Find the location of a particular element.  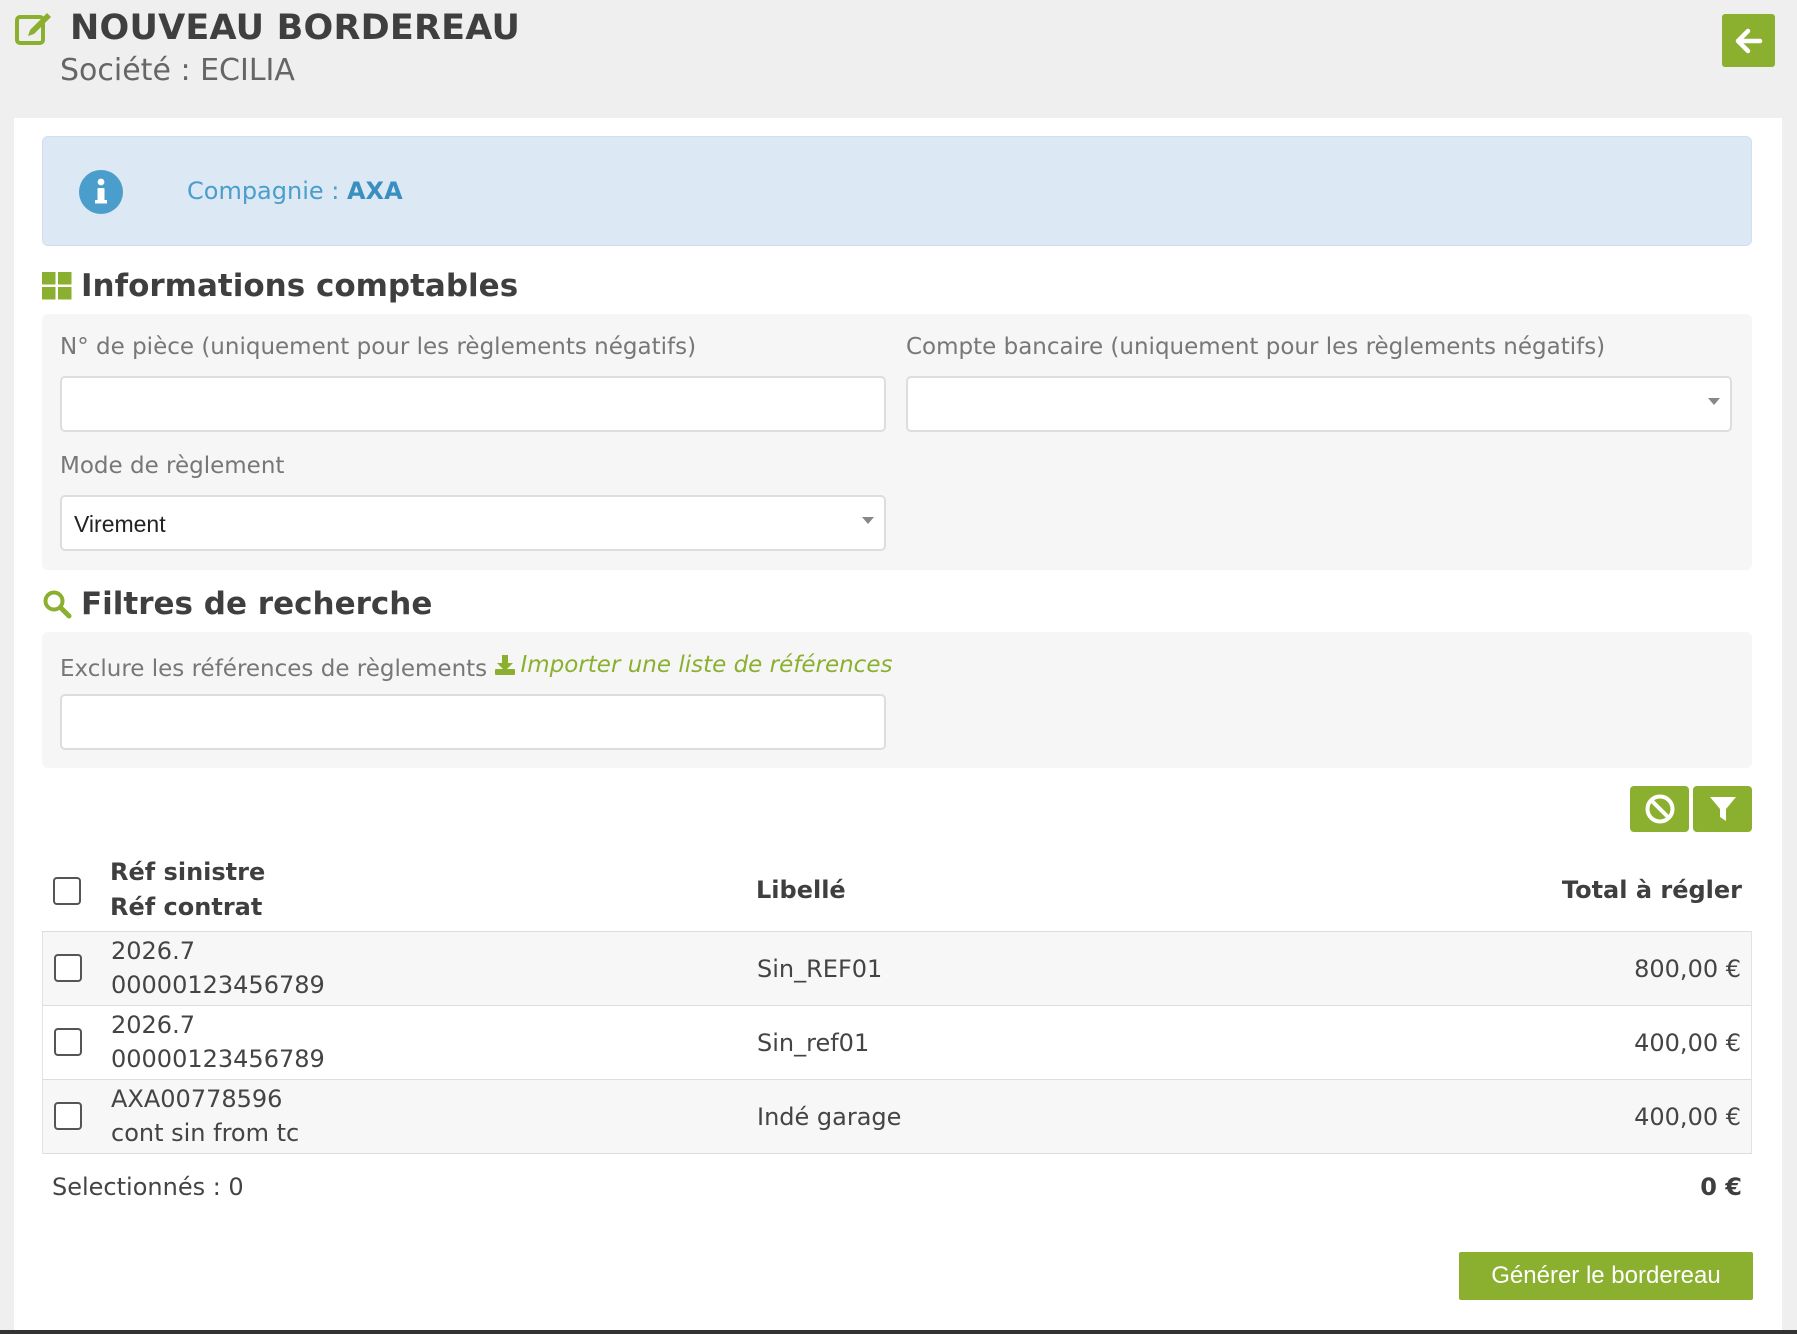

section-title-accounting: Informations comptables is located at coordinates (280, 286).